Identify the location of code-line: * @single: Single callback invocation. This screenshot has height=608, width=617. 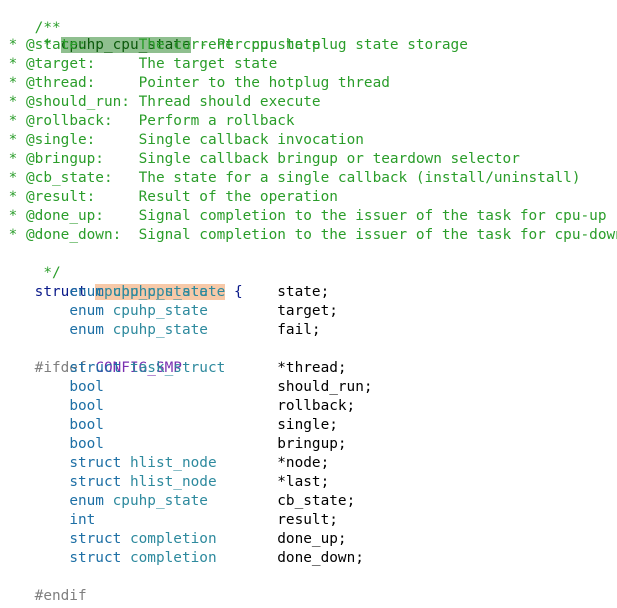
(182, 140).